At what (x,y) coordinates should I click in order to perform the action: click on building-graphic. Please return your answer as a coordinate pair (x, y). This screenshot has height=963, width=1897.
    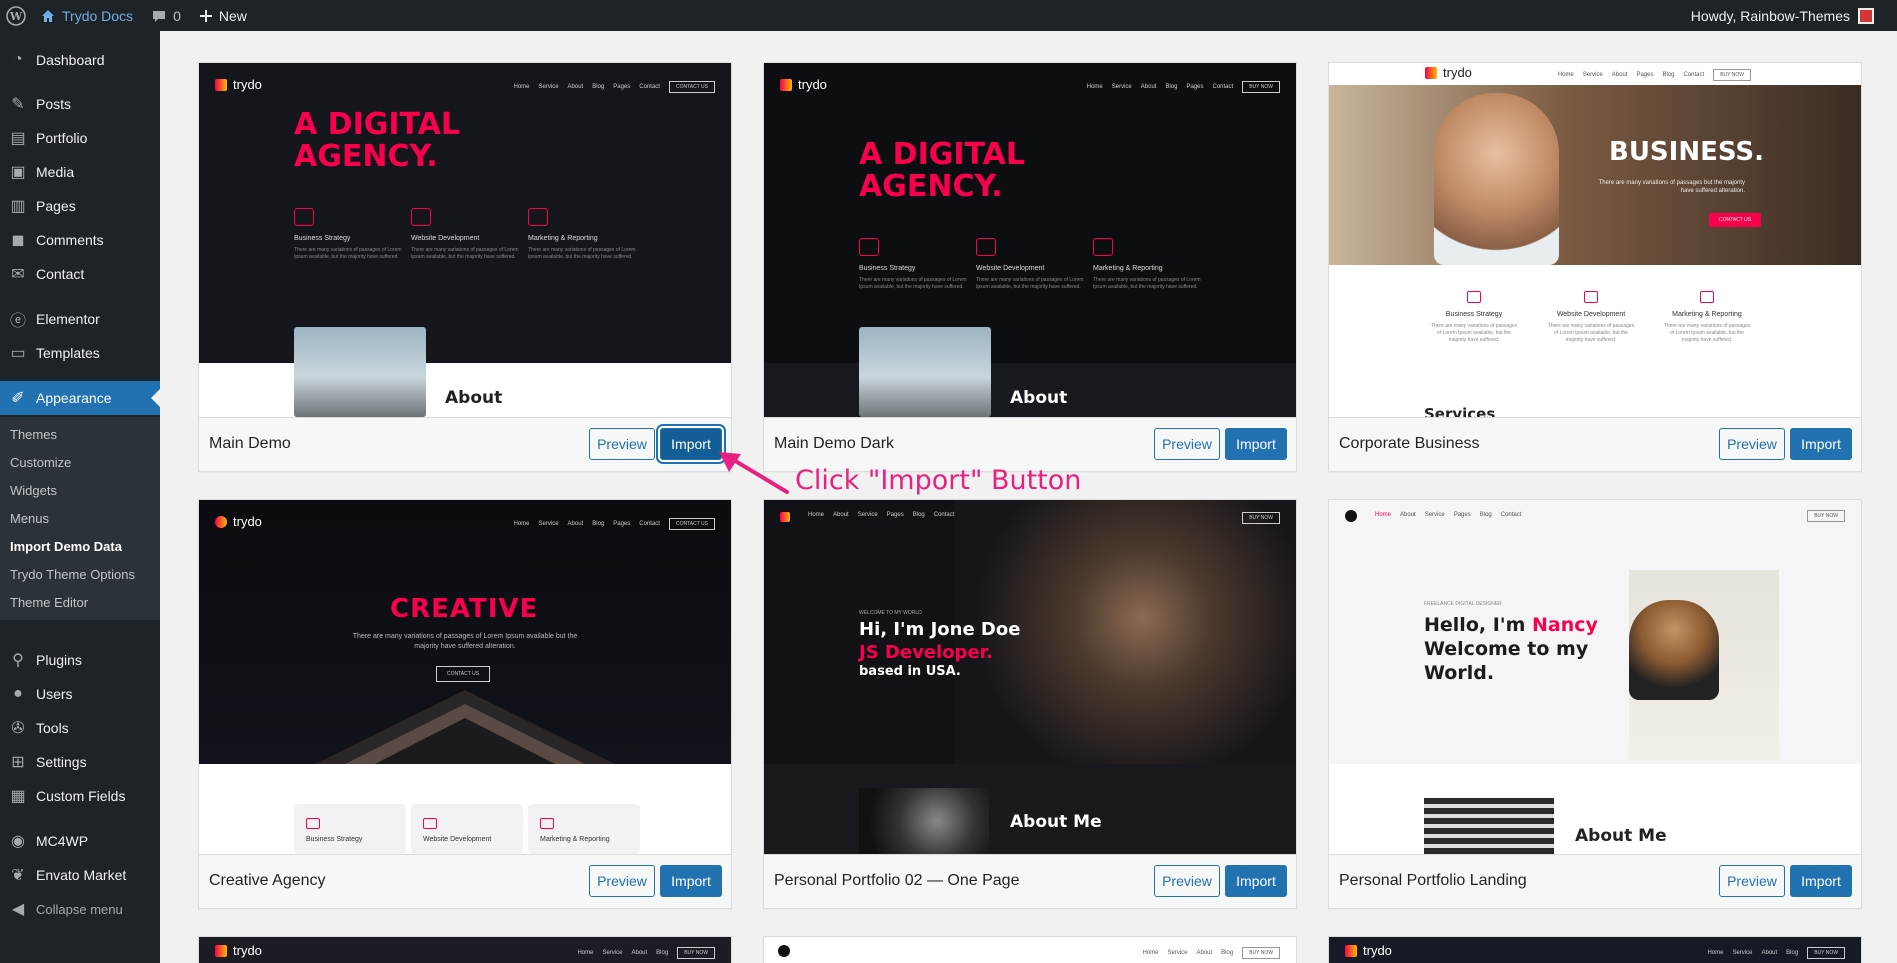
    Looking at the image, I should click on (465, 727).